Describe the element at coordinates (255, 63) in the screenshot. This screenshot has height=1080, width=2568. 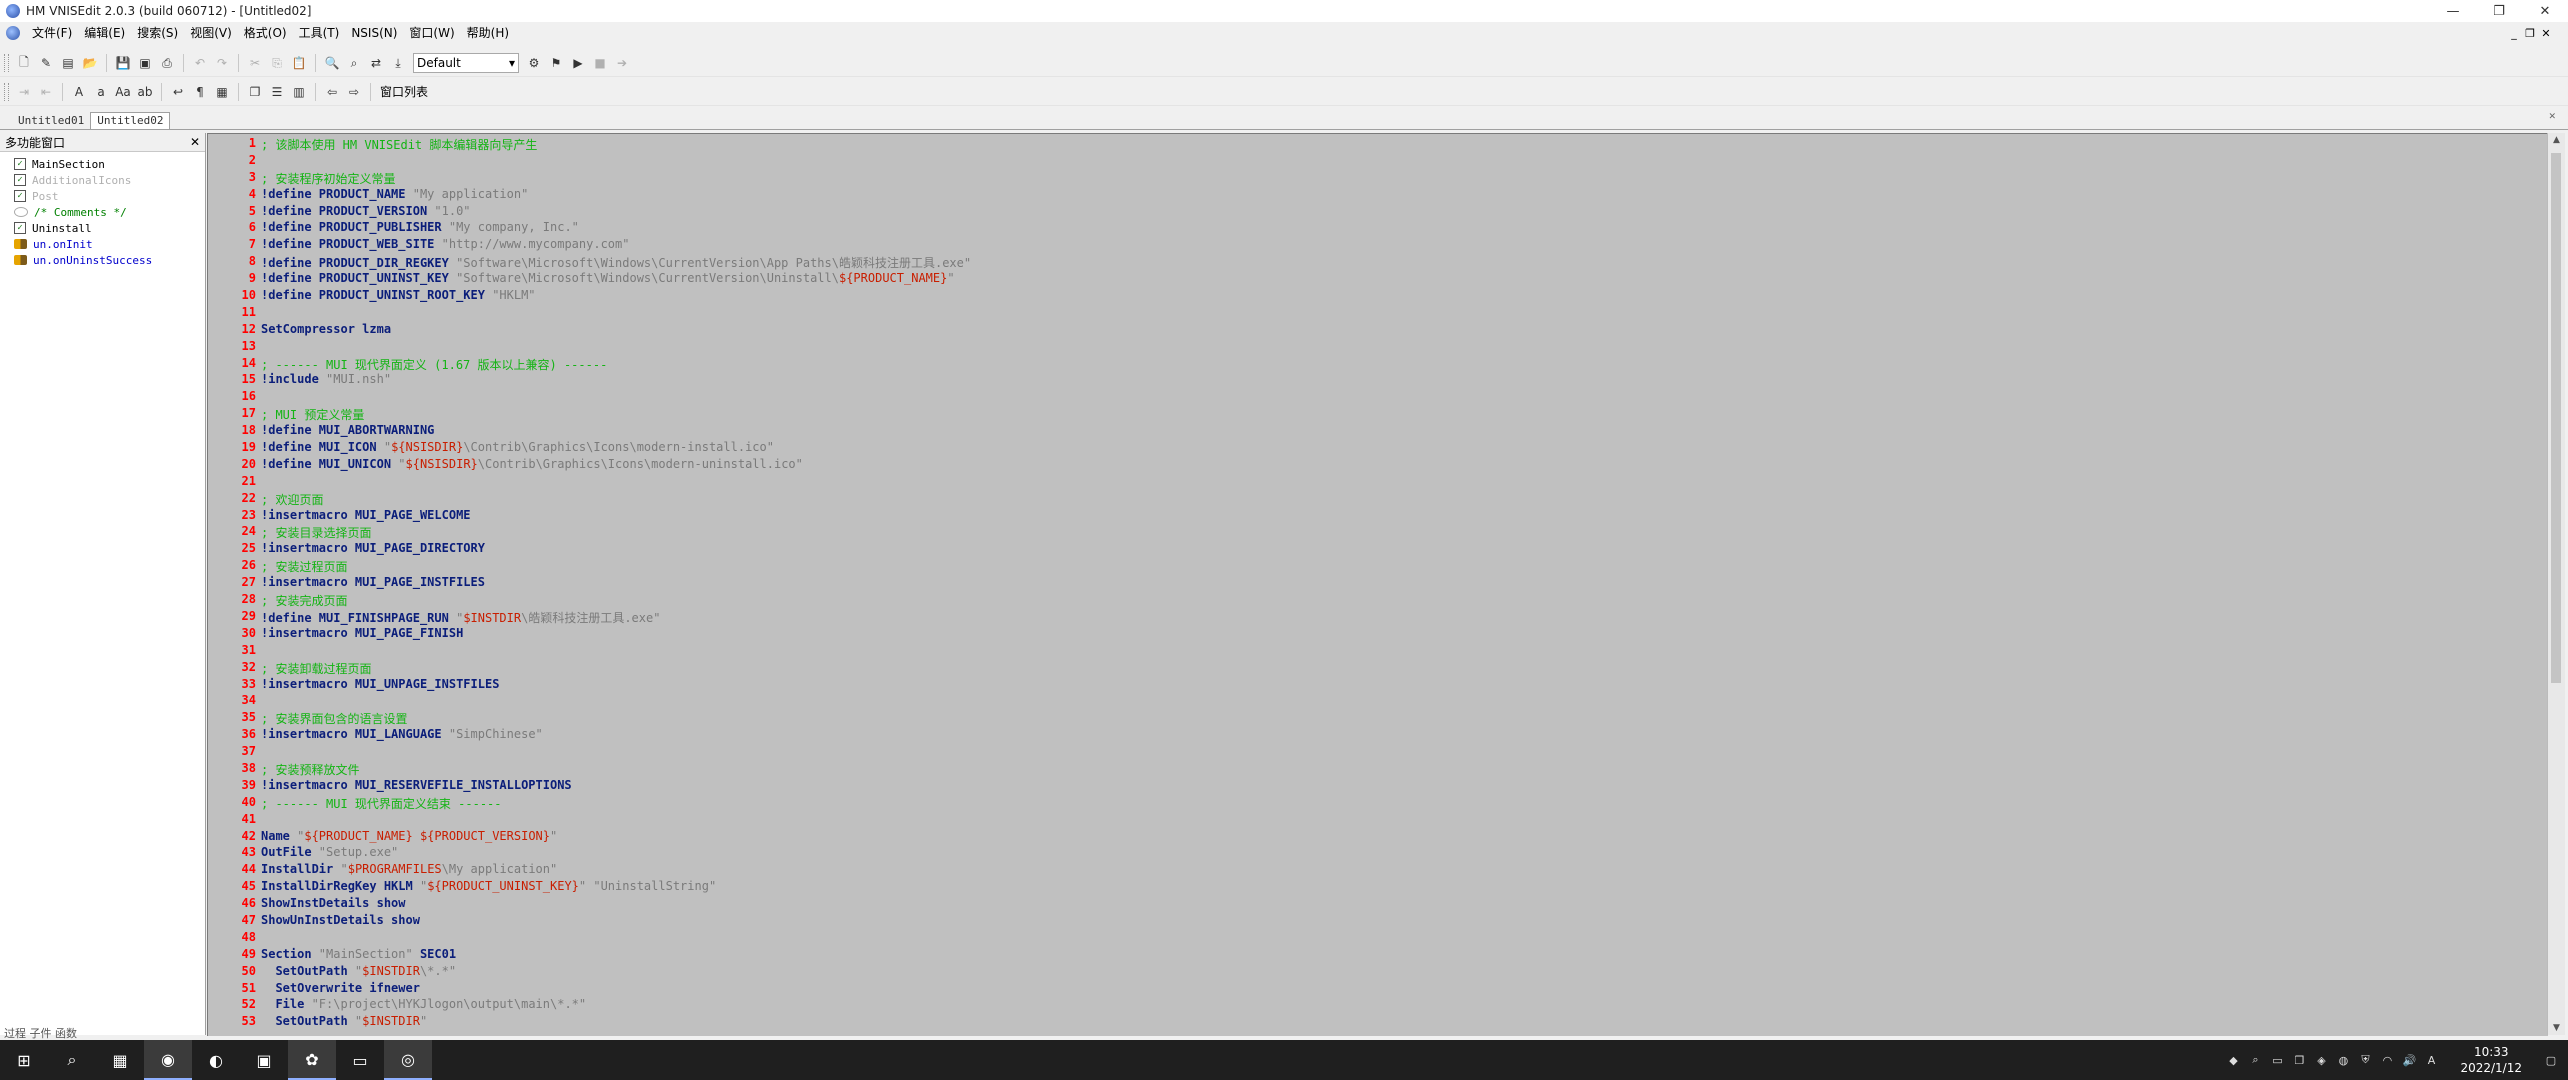
I see `cut-icon: ✂` at that location.